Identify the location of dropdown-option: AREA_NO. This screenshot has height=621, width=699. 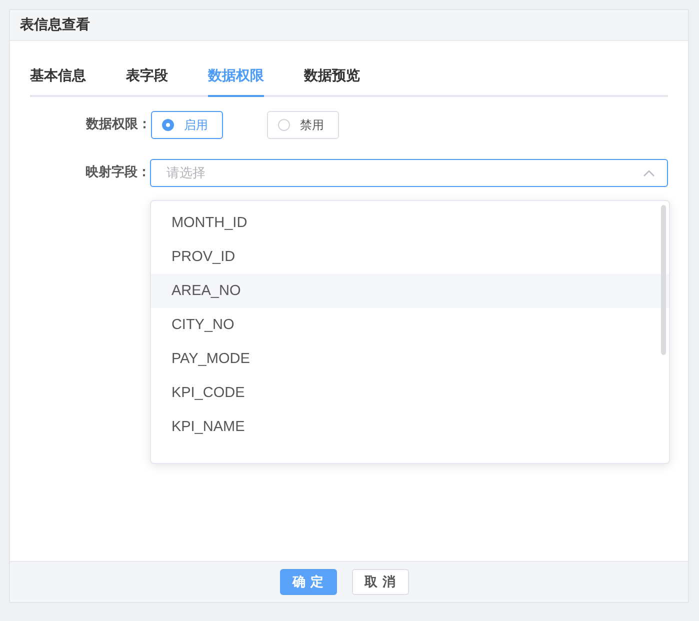
(410, 291).